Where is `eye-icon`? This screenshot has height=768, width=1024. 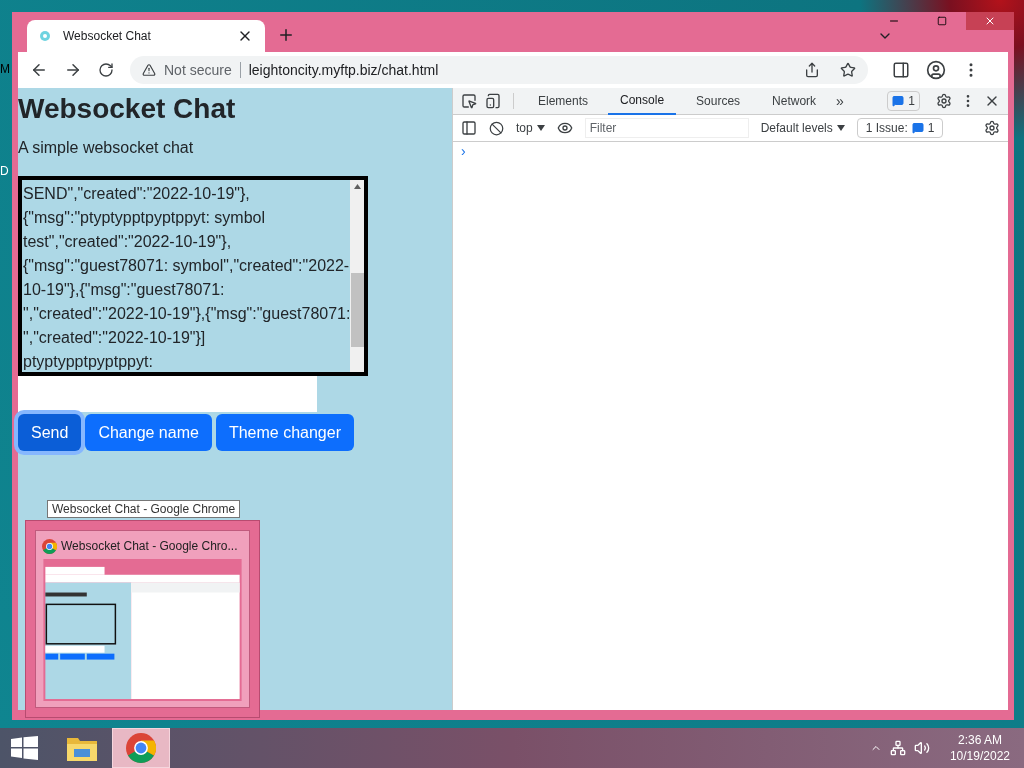 eye-icon is located at coordinates (564, 128).